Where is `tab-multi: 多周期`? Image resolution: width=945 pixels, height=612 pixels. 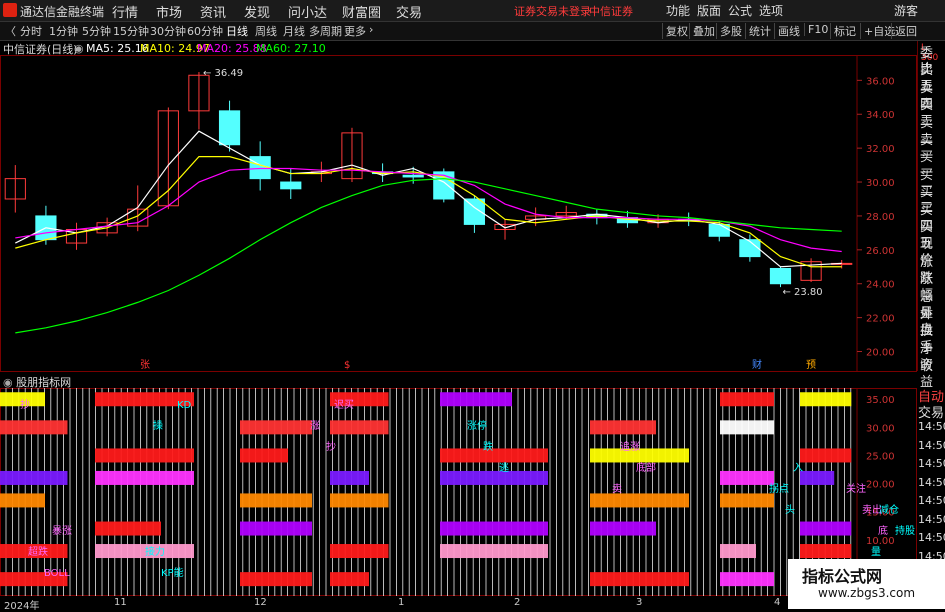 tab-multi: 多周期 is located at coordinates (325, 31).